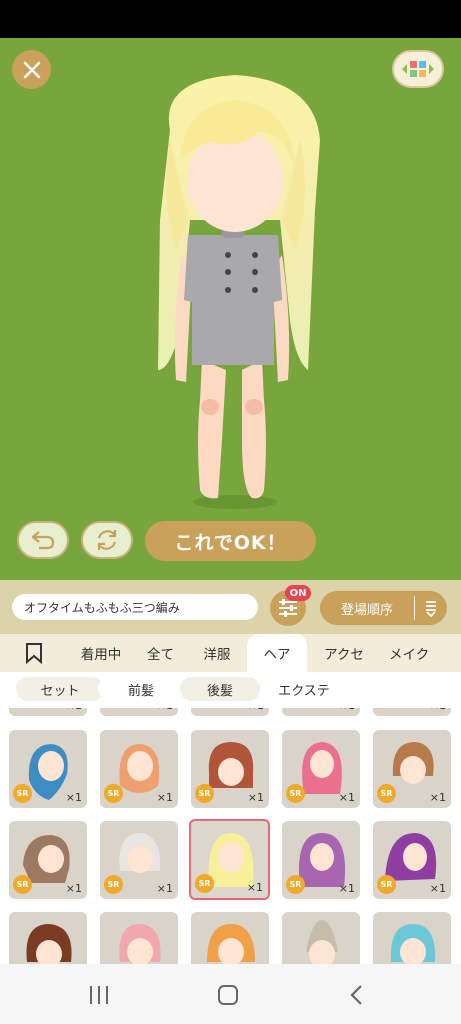 This screenshot has height=1024, width=461. I want to click on tab-bookmark, so click(34, 653).